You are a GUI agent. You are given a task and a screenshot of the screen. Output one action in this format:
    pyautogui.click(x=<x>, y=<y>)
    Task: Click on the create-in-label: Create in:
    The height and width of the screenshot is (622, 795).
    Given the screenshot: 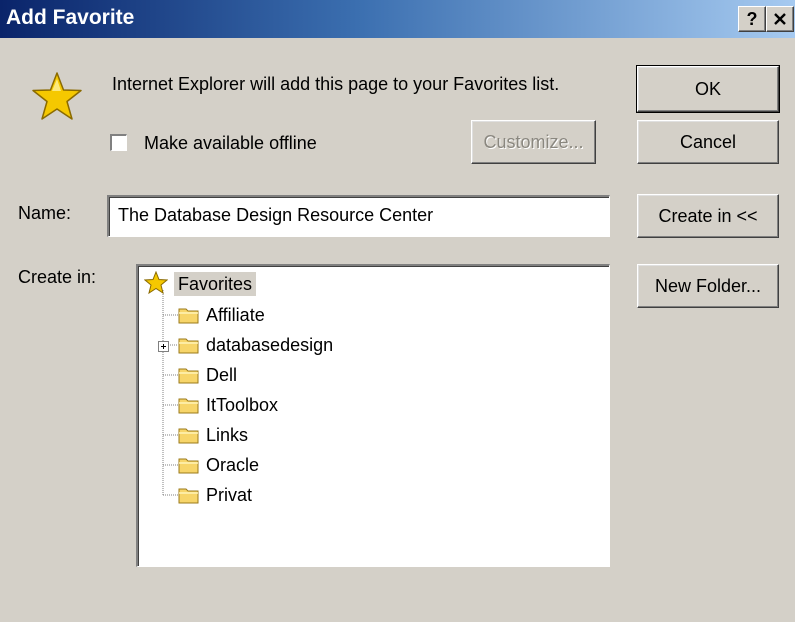 What is the action you would take?
    pyautogui.click(x=57, y=277)
    